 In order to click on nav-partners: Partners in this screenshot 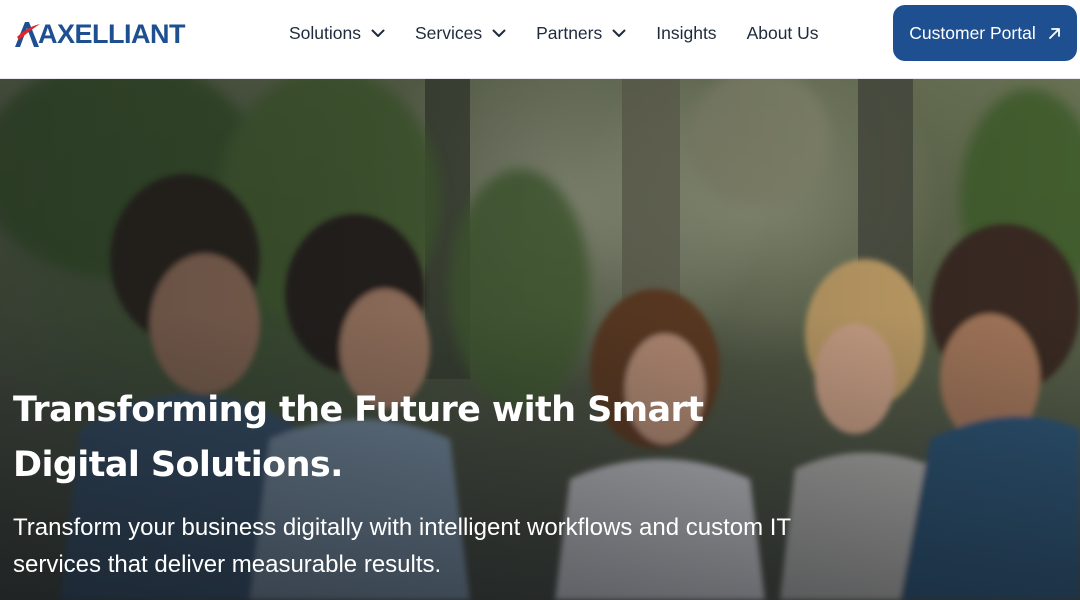, I will do `click(581, 33)`.